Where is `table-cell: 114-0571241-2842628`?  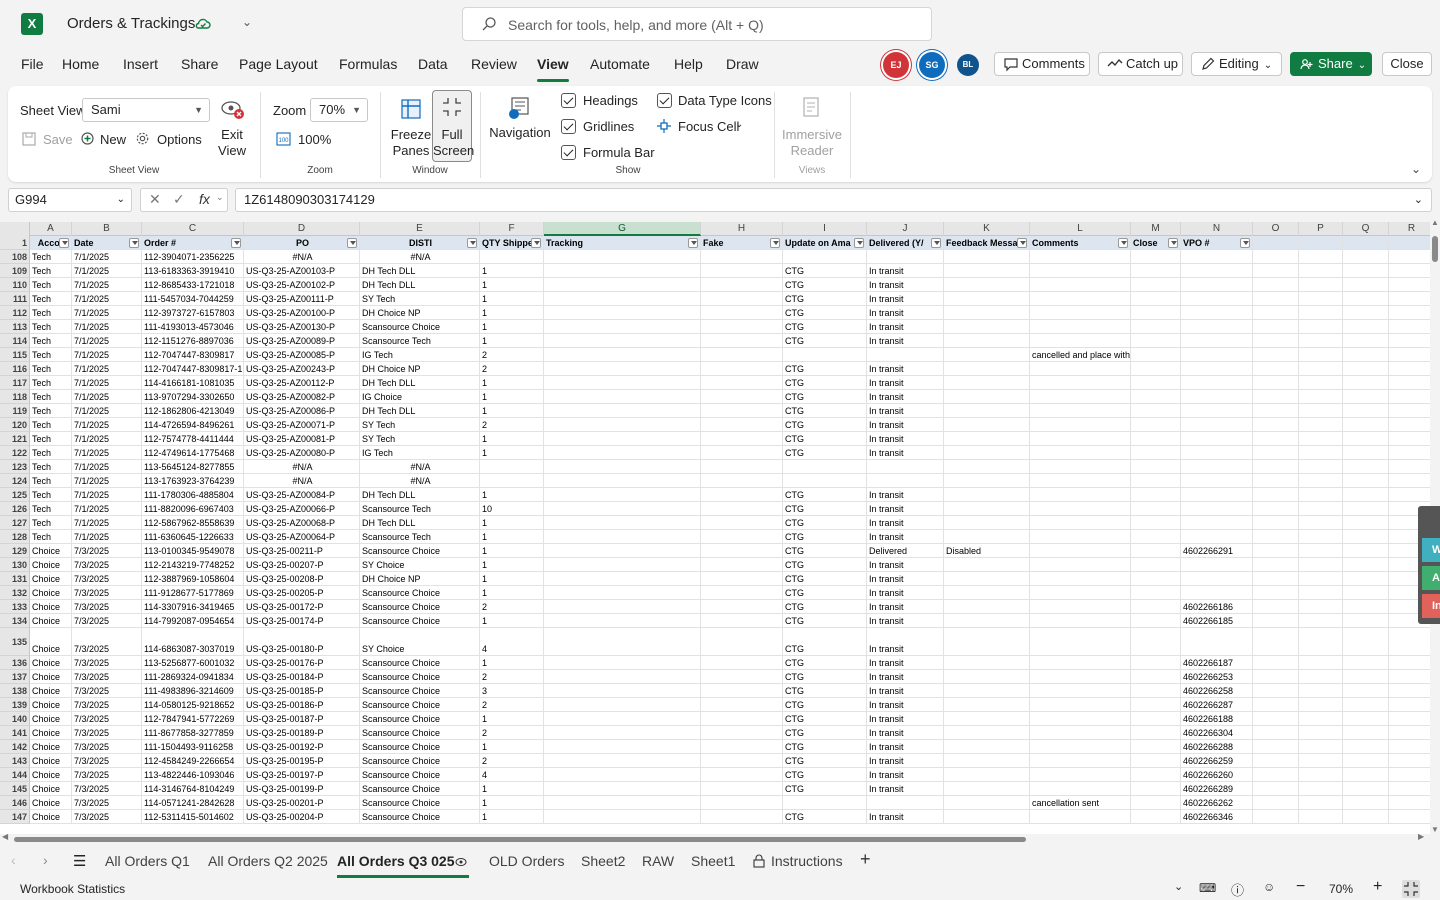 table-cell: 114-0571241-2842628 is located at coordinates (193, 803).